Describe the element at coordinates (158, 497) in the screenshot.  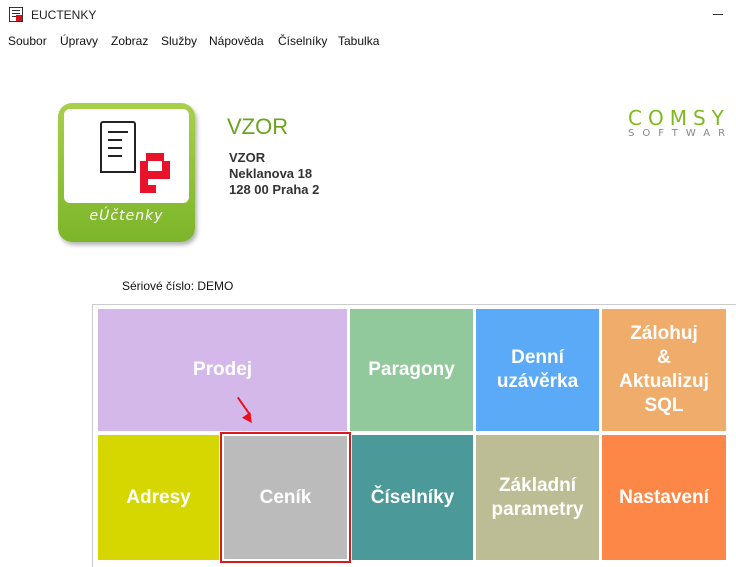
I see `tile-adresy: Adresy` at that location.